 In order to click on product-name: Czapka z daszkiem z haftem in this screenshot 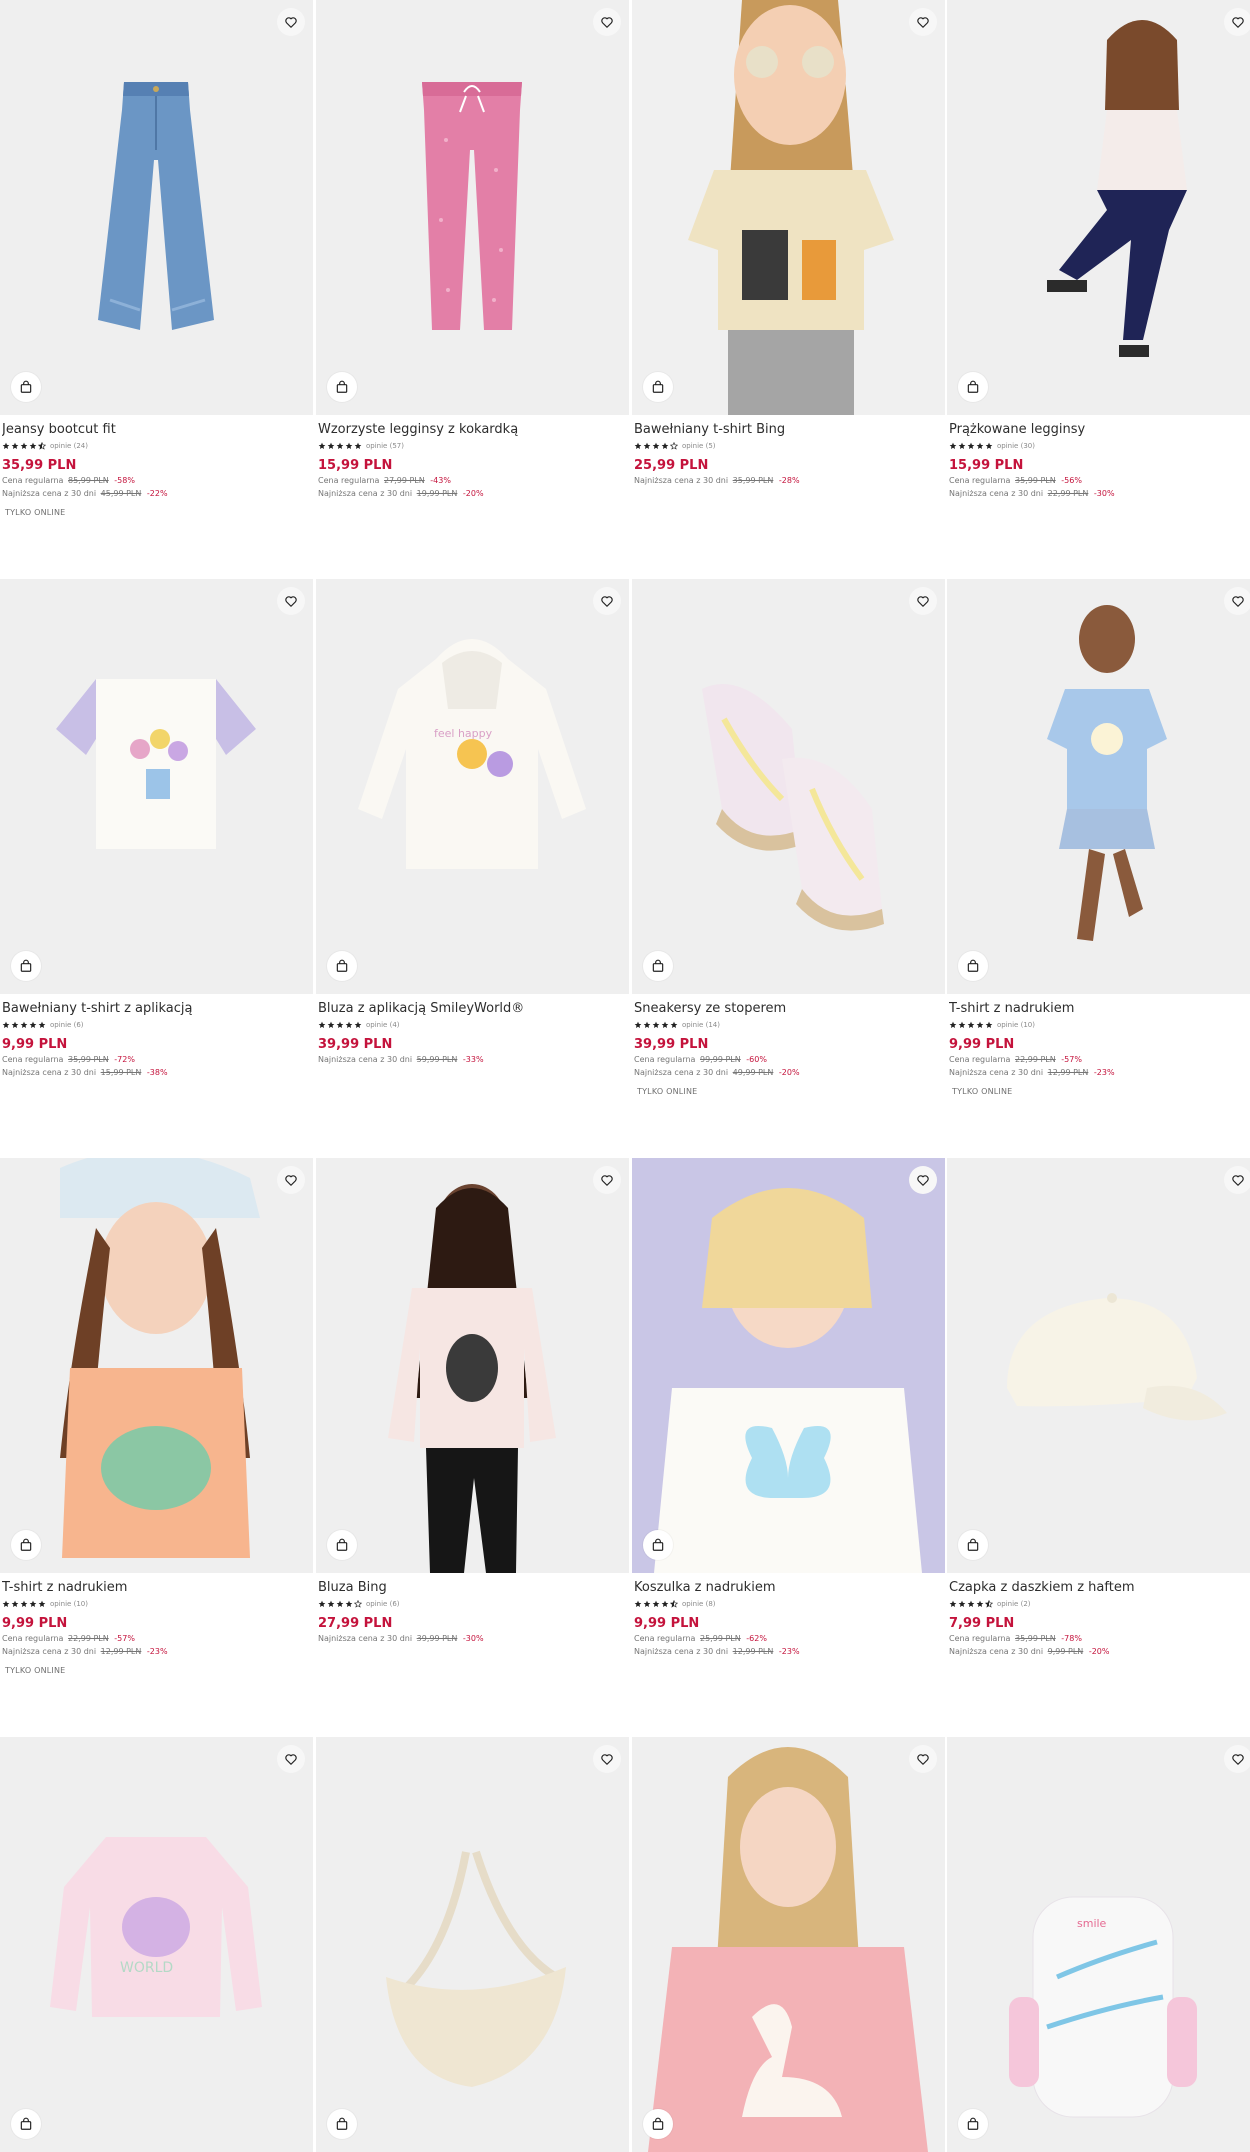, I will do `click(1099, 1587)`.